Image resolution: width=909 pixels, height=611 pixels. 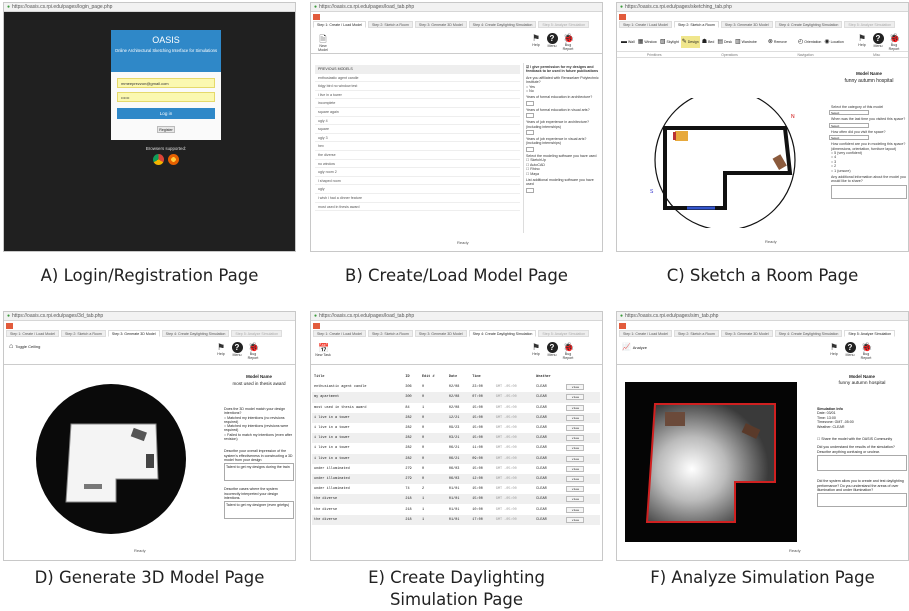 I want to click on simulation-render, so click(x=711, y=462).